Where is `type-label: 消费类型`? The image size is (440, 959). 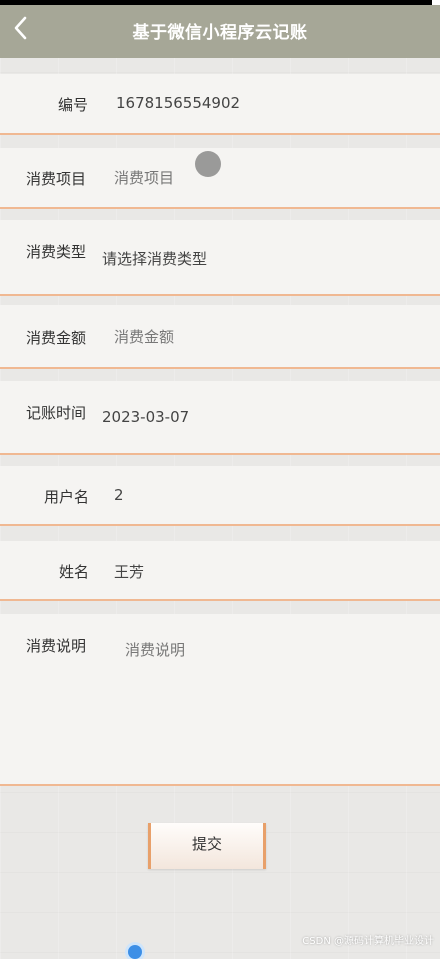 type-label: 消费类型 is located at coordinates (56, 252).